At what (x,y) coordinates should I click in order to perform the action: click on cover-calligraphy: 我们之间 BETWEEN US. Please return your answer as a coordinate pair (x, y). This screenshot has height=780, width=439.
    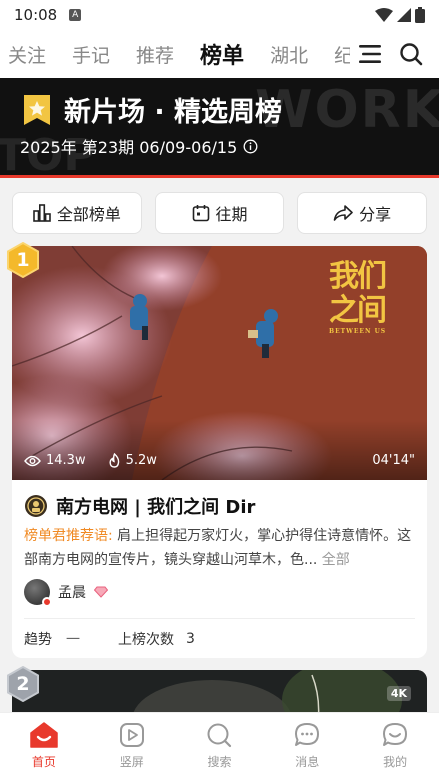
    Looking at the image, I should click on (369, 297).